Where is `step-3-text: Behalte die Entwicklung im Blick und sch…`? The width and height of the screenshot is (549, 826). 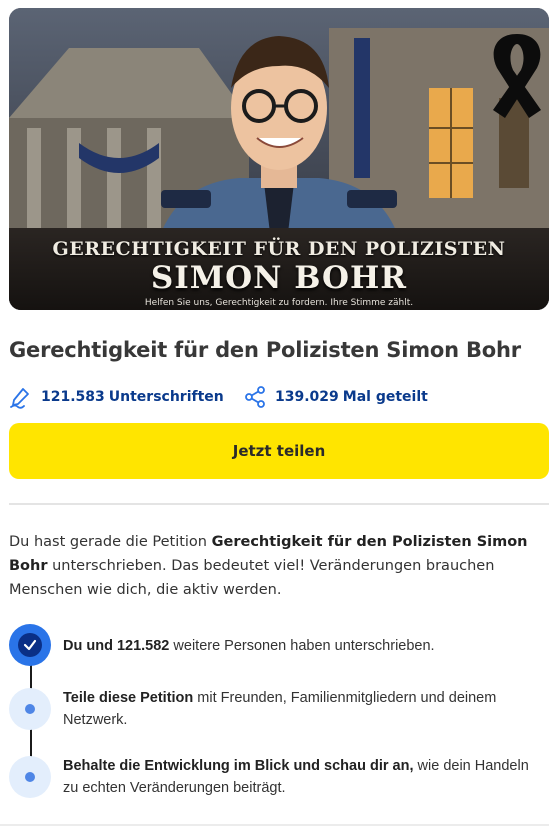 step-3-text: Behalte die Entwicklung im Blick und sch… is located at coordinates (303, 777).